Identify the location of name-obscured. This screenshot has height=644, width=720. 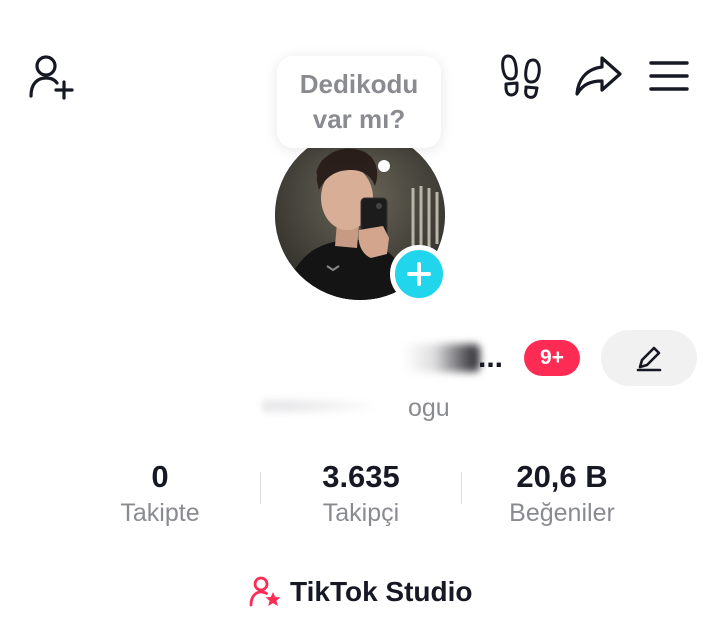
(442, 358).